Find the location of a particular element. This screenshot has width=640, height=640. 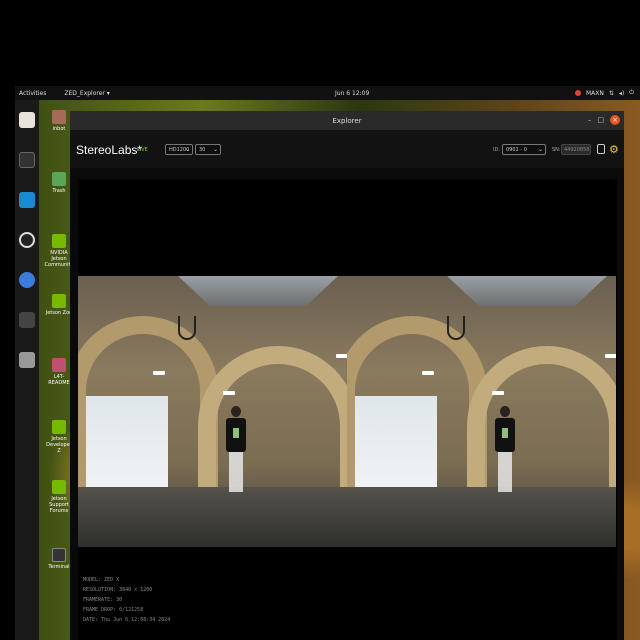

chromium-icon is located at coordinates (27, 280).